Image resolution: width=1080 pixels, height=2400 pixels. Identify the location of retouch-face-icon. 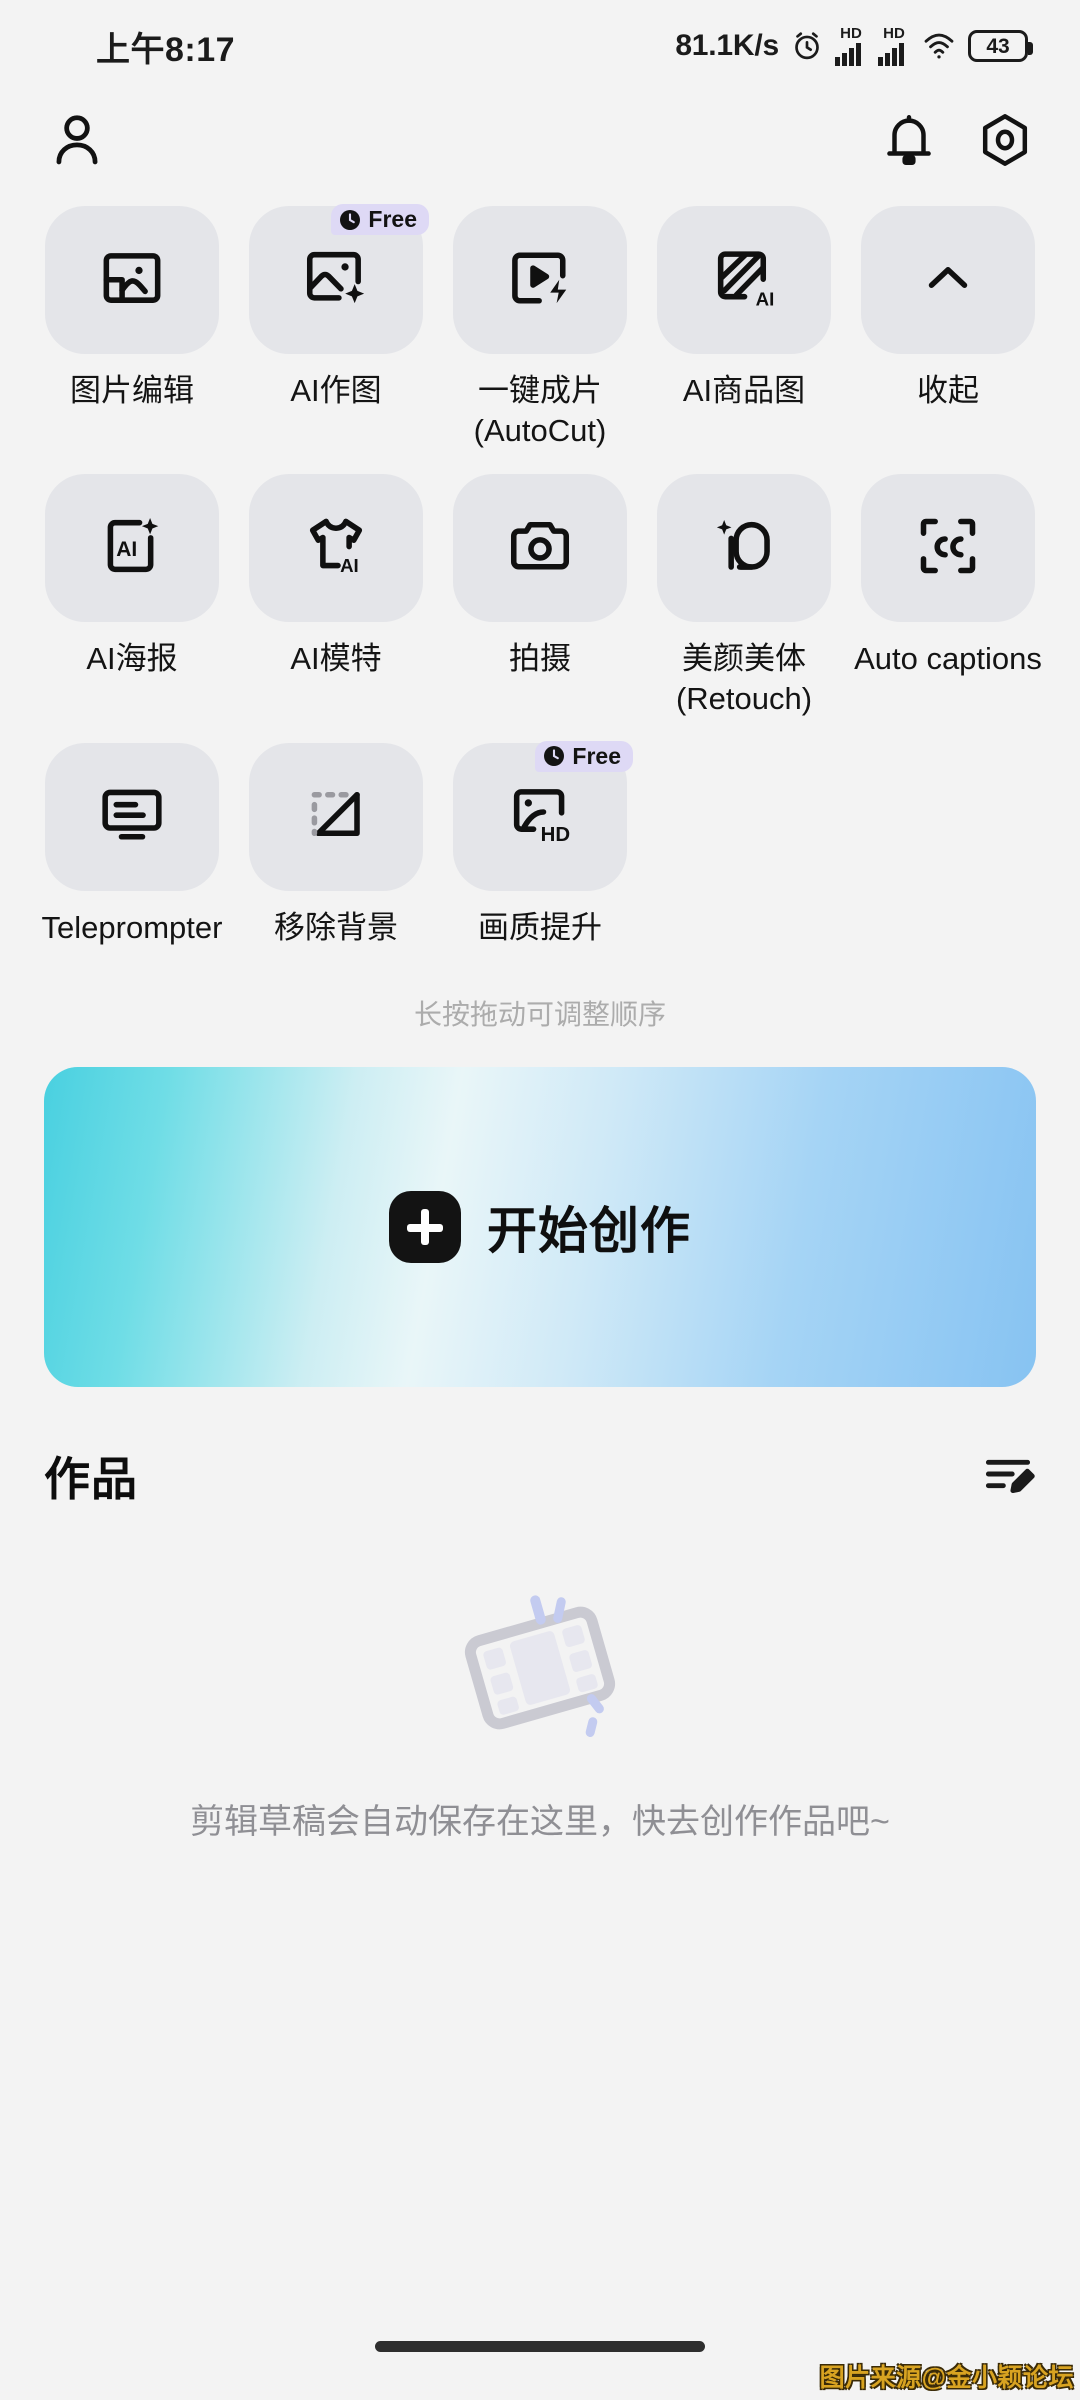
(744, 548).